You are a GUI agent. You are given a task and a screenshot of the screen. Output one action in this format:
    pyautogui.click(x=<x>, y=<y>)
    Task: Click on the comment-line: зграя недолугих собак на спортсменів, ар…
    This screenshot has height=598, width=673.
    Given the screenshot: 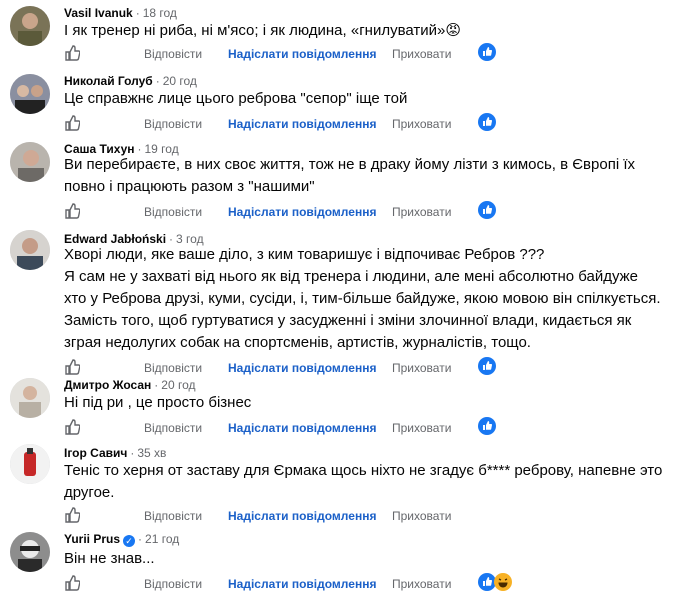 What is the action you would take?
    pyautogui.click(x=297, y=342)
    